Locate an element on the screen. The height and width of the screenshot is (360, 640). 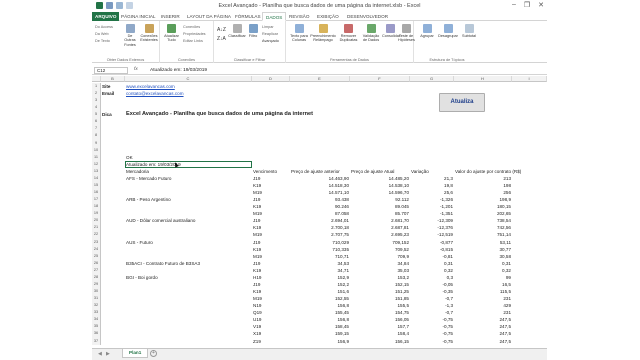
ajuste-cell: 247,5 is located at coordinates (483, 341).